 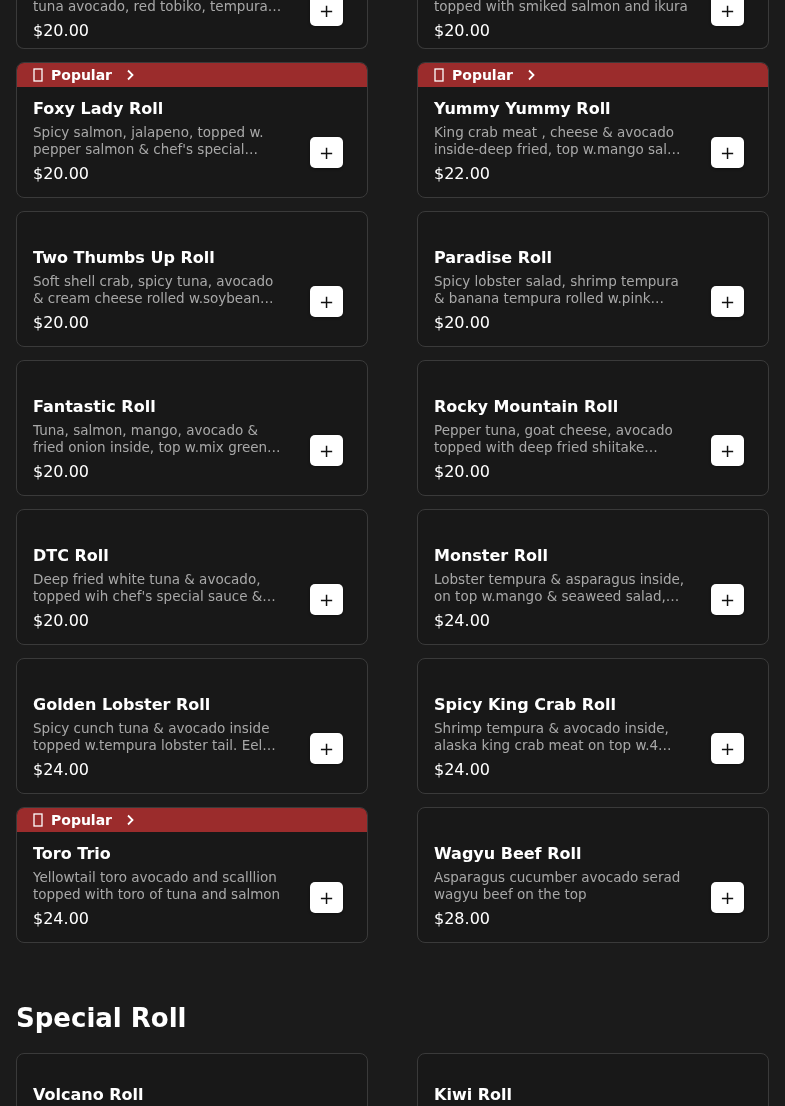 What do you see at coordinates (99, 108) in the screenshot?
I see `item-name: Foxy Lady Roll` at bounding box center [99, 108].